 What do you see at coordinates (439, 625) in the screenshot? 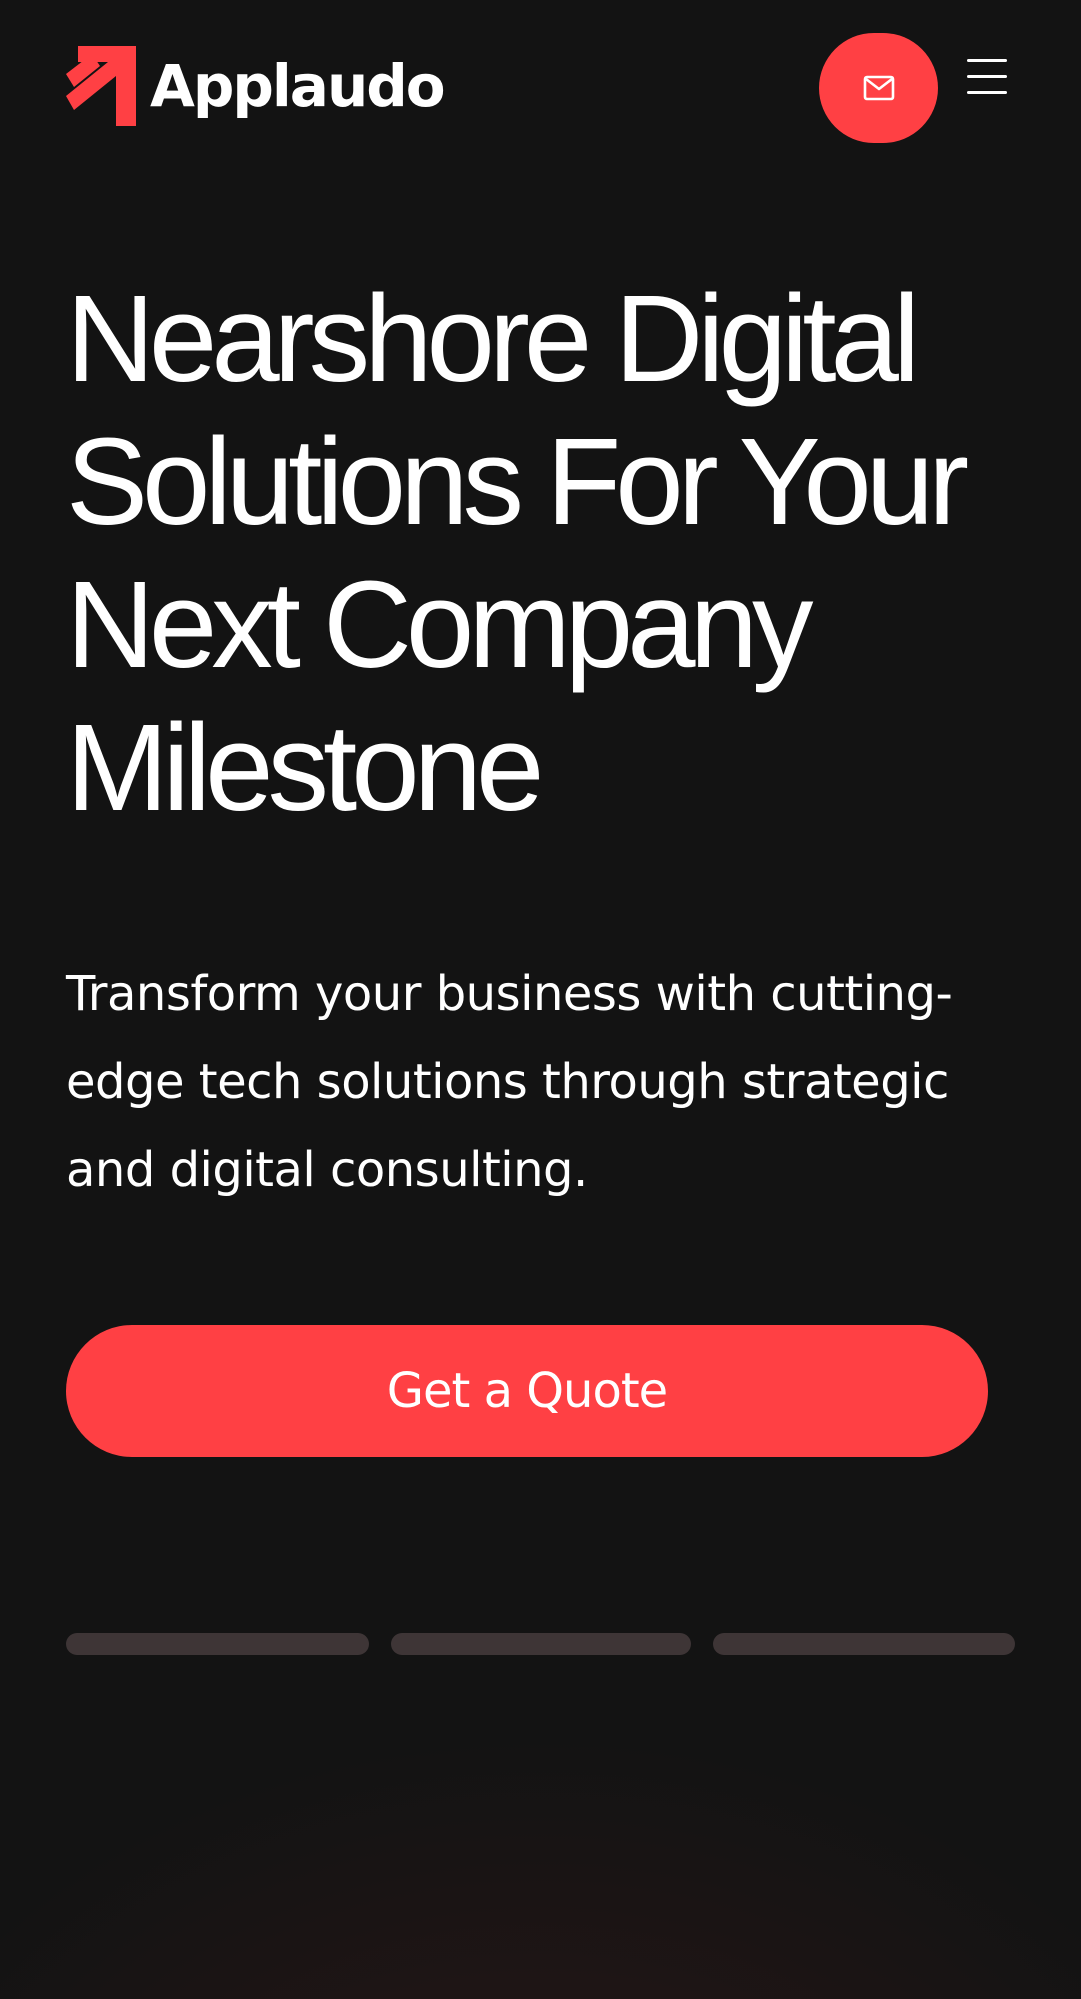
I see `hero-title-line: Next Company` at bounding box center [439, 625].